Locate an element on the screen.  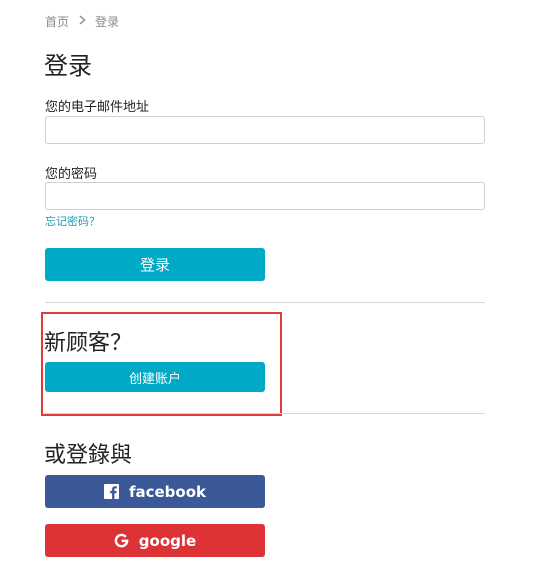
forgot-password-link: 忘记密码？ is located at coordinates (72, 221).